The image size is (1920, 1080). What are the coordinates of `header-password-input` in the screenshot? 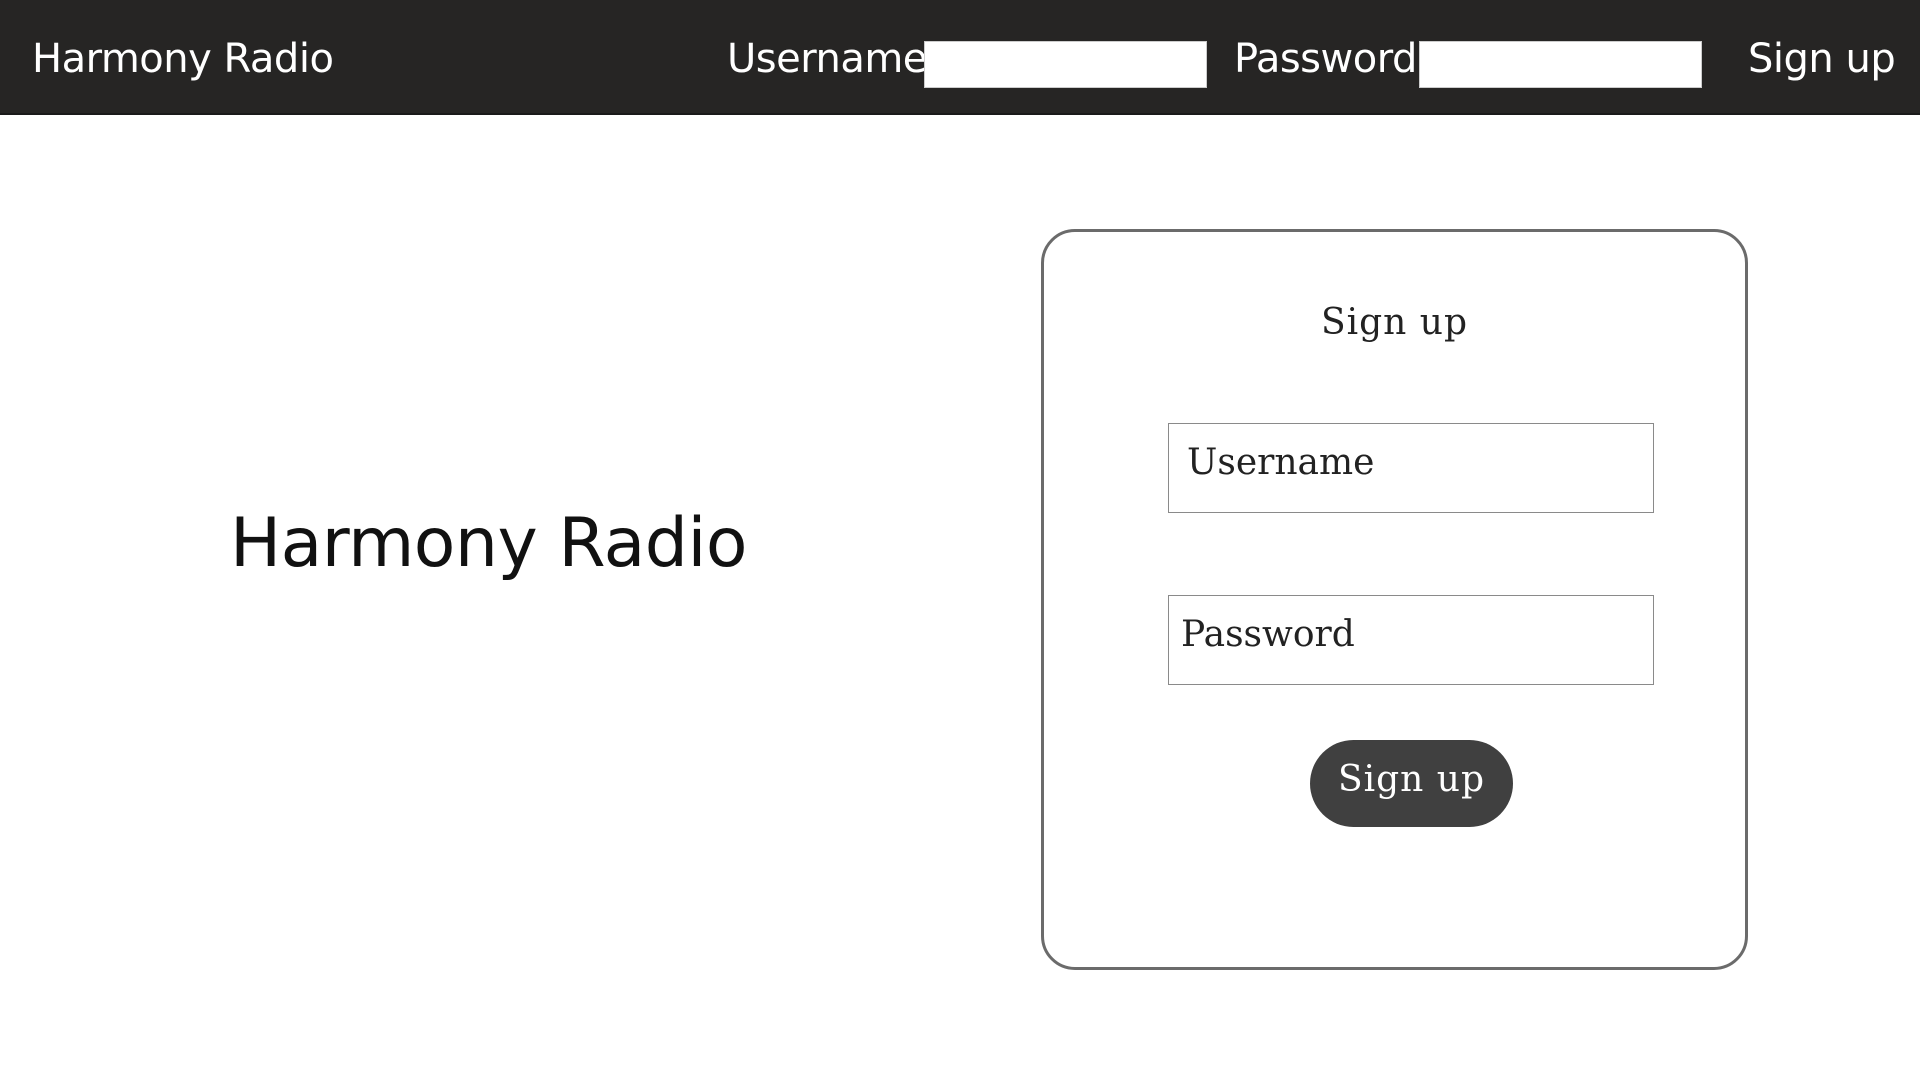 It's located at (1560, 64).